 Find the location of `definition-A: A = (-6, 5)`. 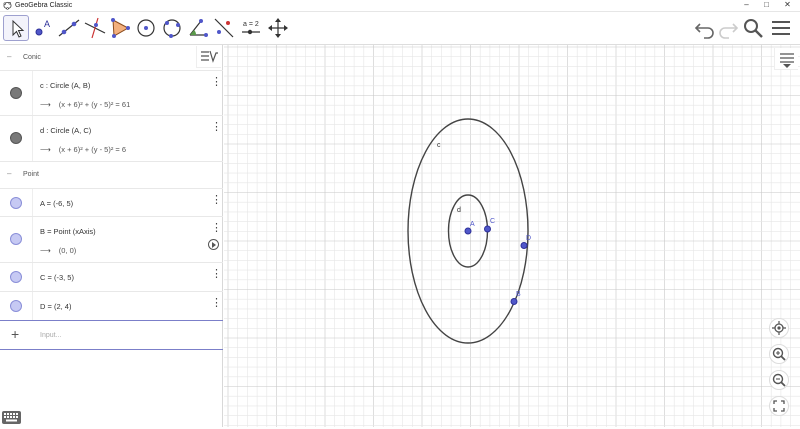

definition-A: A = (-6, 5) is located at coordinates (56, 203).